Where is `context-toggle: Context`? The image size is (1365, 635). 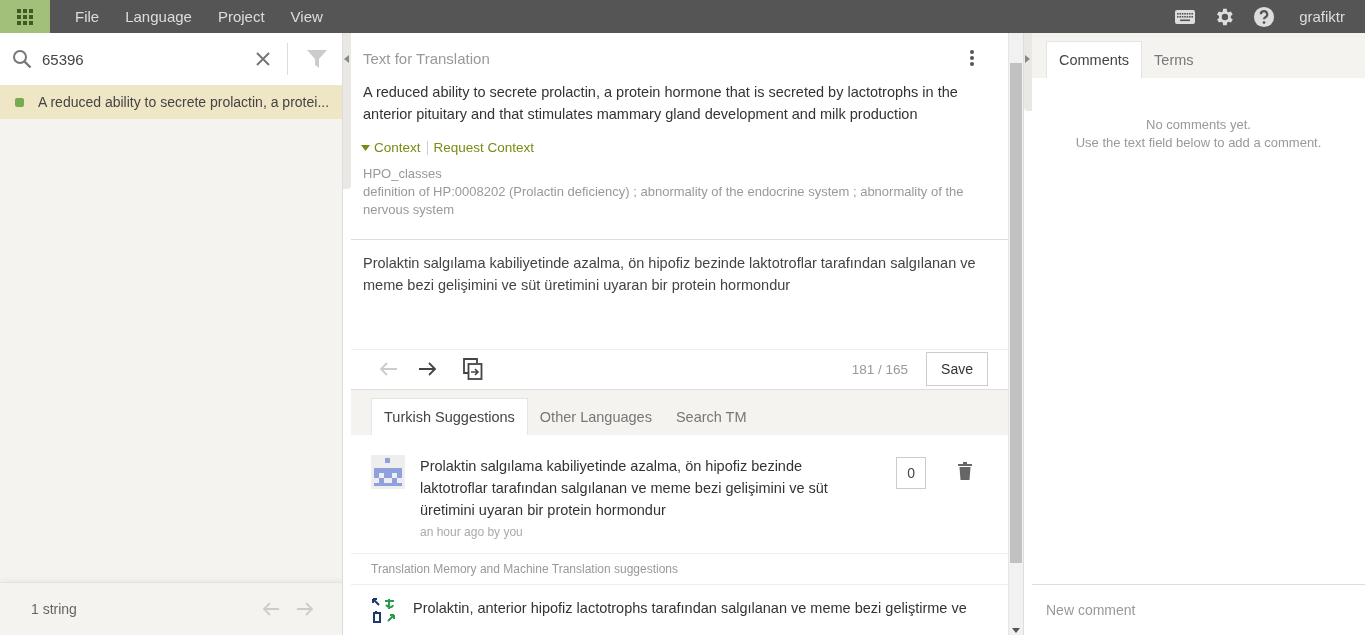
context-toggle: Context is located at coordinates (391, 147).